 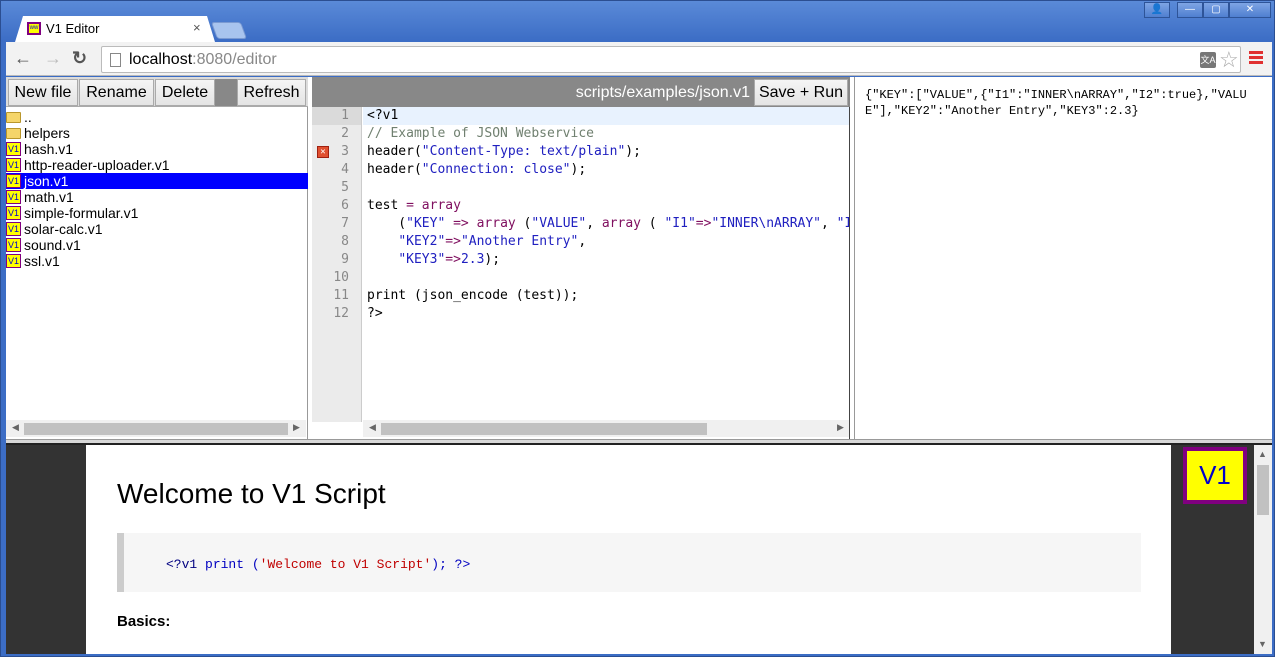 What do you see at coordinates (1263, 549) in the screenshot?
I see `docs-vscrollbar: ▲ ▼` at bounding box center [1263, 549].